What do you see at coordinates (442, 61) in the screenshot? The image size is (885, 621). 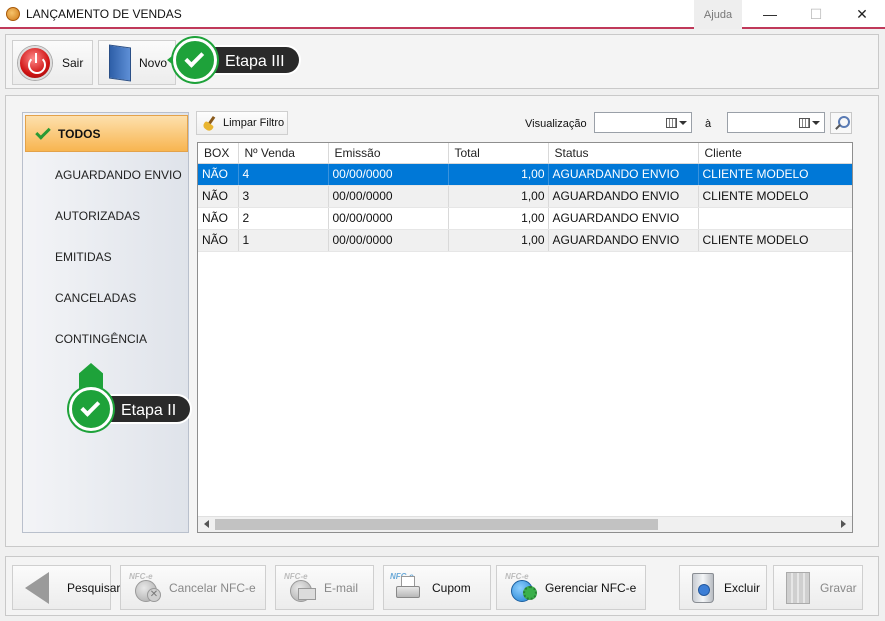 I see `top-toolbar: Sair Novo` at bounding box center [442, 61].